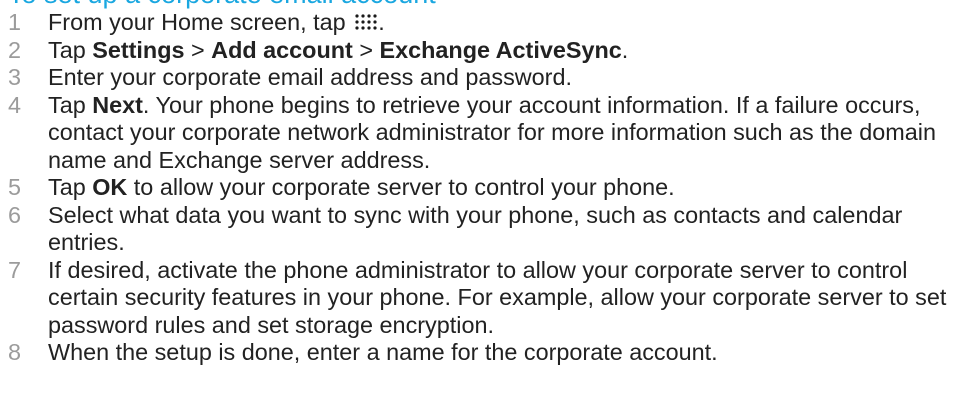  I want to click on step-number: 1, so click(15, 22).